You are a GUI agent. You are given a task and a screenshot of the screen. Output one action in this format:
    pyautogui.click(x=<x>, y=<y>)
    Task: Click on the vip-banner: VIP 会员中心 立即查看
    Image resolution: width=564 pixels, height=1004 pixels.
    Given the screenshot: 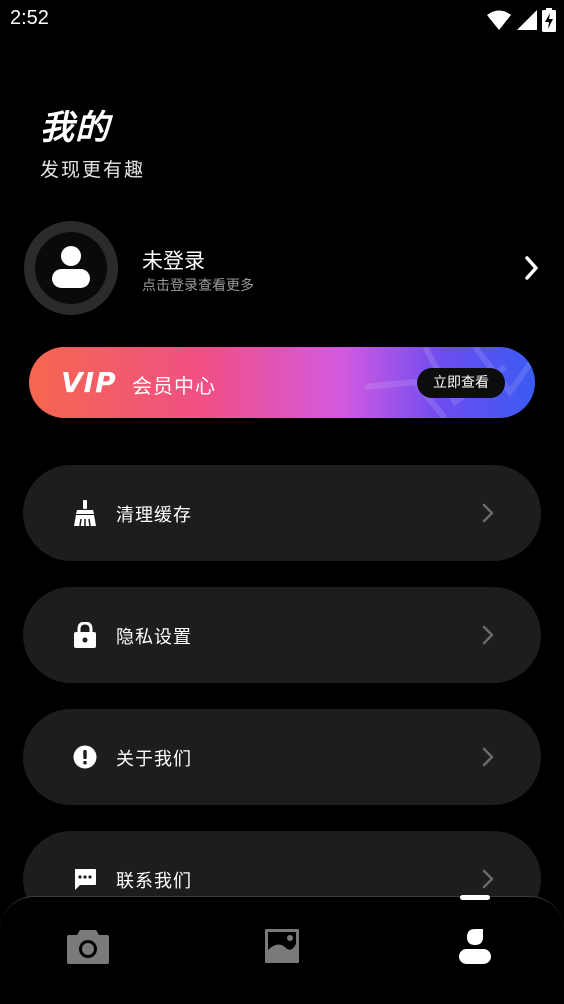 What is the action you would take?
    pyautogui.click(x=282, y=382)
    